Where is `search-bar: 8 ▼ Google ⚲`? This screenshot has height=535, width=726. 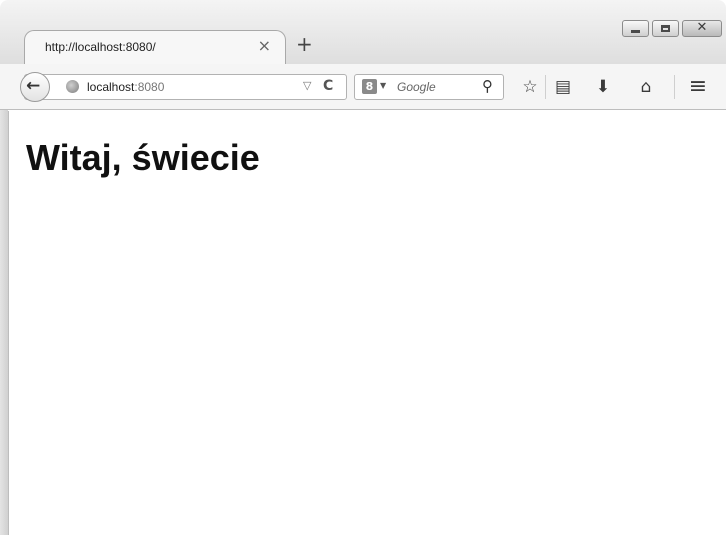
search-bar: 8 ▼ Google ⚲ is located at coordinates (429, 87).